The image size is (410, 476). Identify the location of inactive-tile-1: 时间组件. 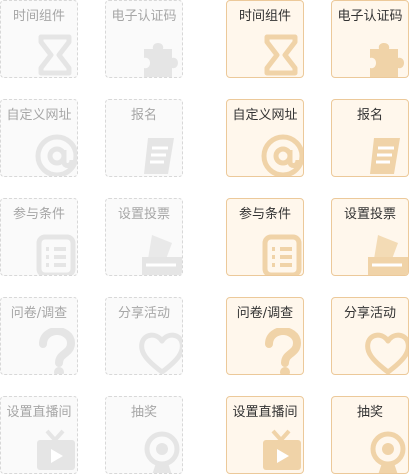
(39, 39).